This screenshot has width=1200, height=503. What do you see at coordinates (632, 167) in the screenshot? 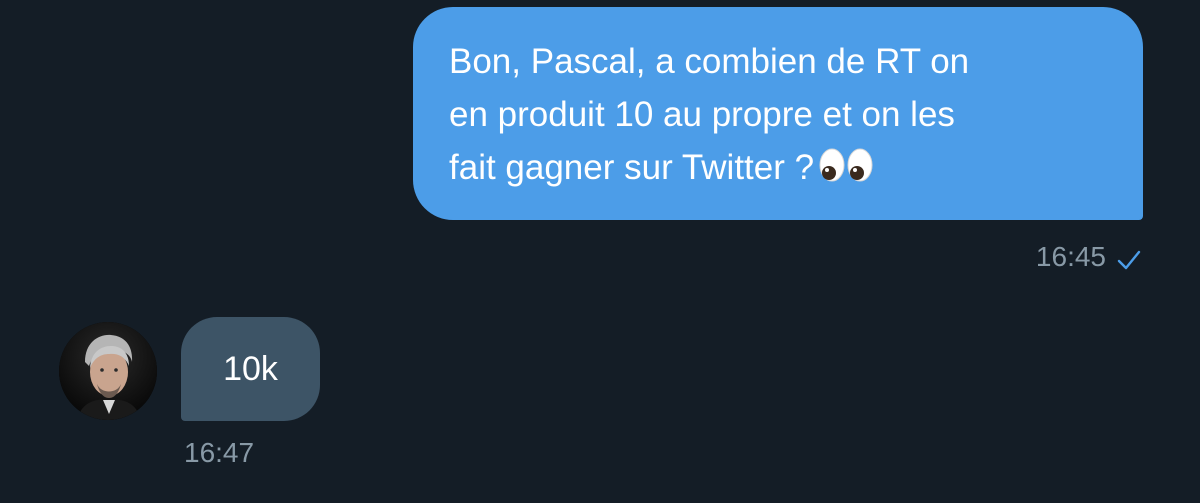
I see `message-line-text: fait gagner sur Twitter ?` at bounding box center [632, 167].